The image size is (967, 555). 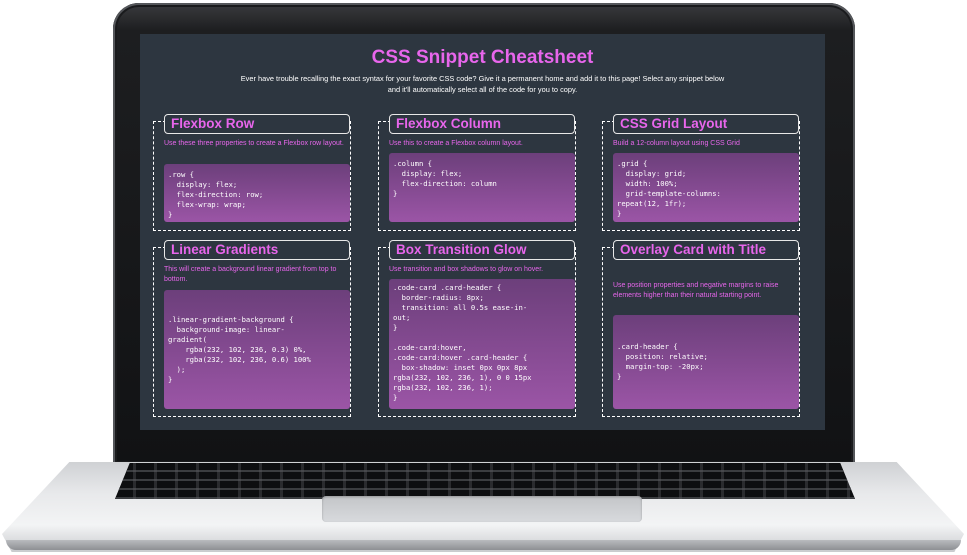 What do you see at coordinates (257, 250) in the screenshot?
I see `card-header: Linear Gradients` at bounding box center [257, 250].